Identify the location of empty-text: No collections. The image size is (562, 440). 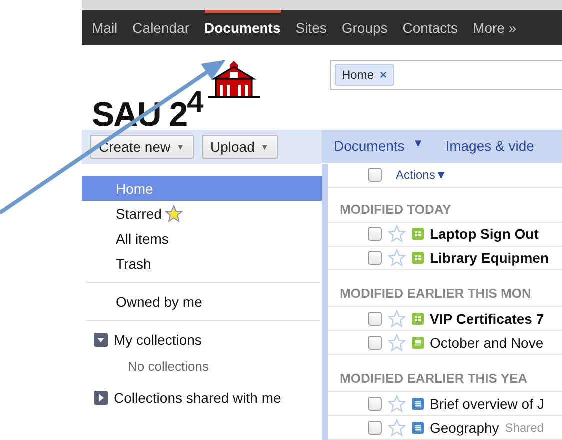
(168, 367).